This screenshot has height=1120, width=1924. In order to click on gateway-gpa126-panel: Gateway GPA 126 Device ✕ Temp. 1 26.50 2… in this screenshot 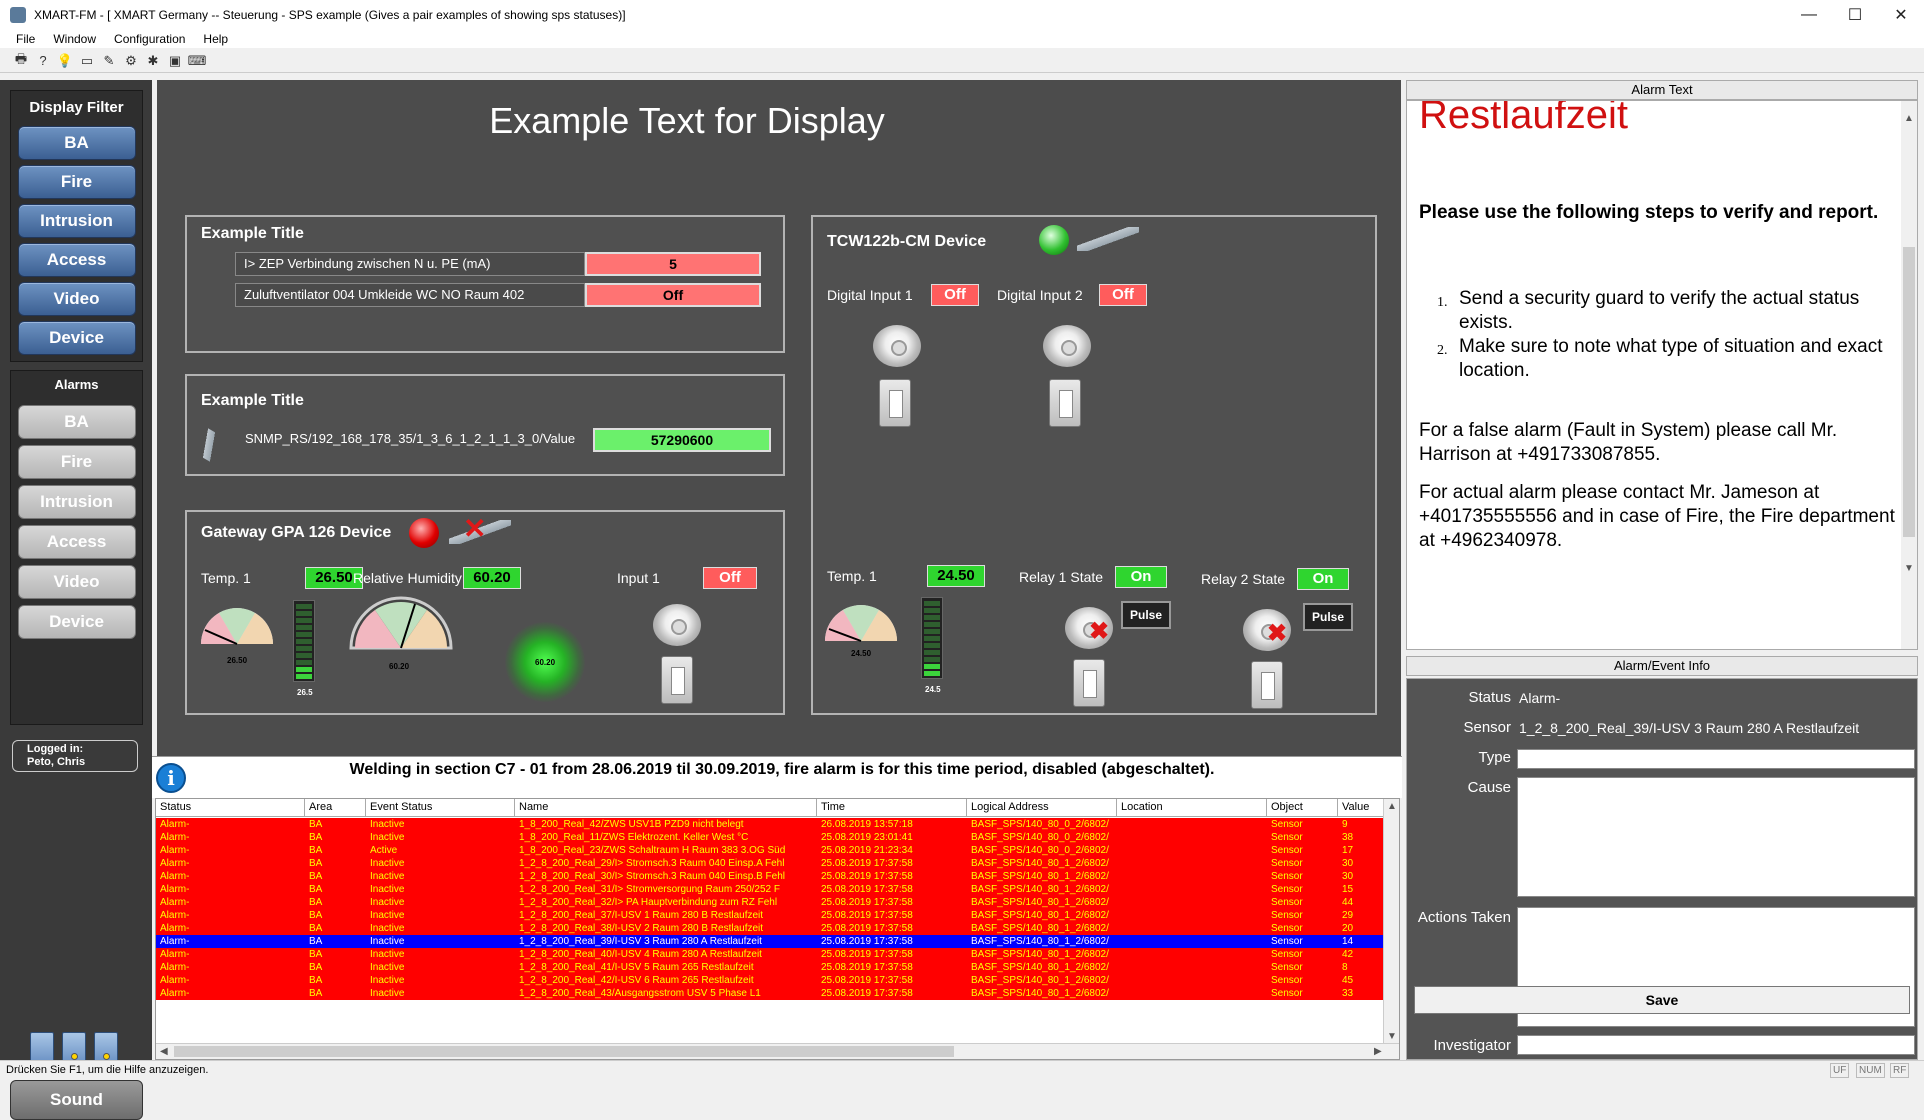, I will do `click(485, 612)`.